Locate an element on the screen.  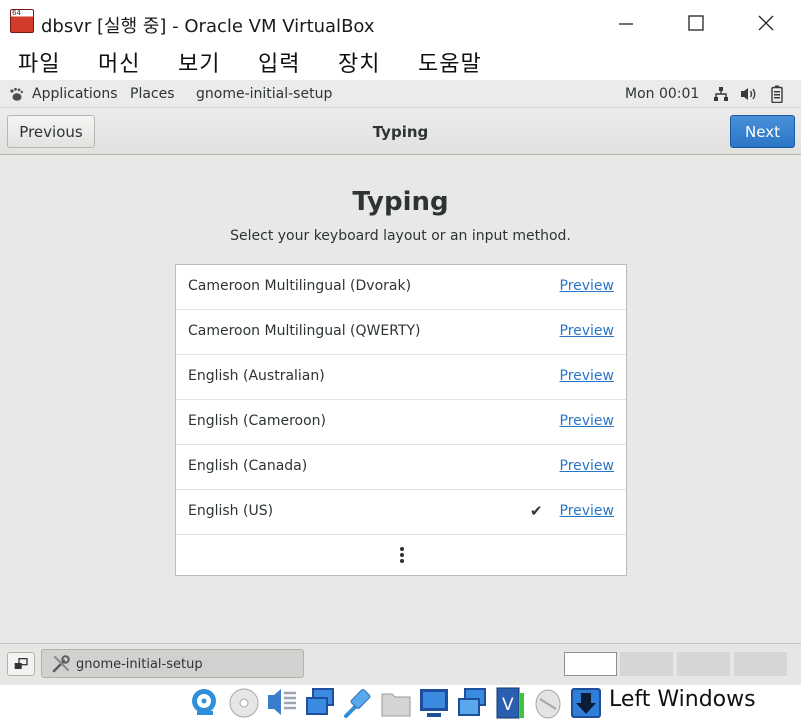
battery-icon is located at coordinates (777, 94).